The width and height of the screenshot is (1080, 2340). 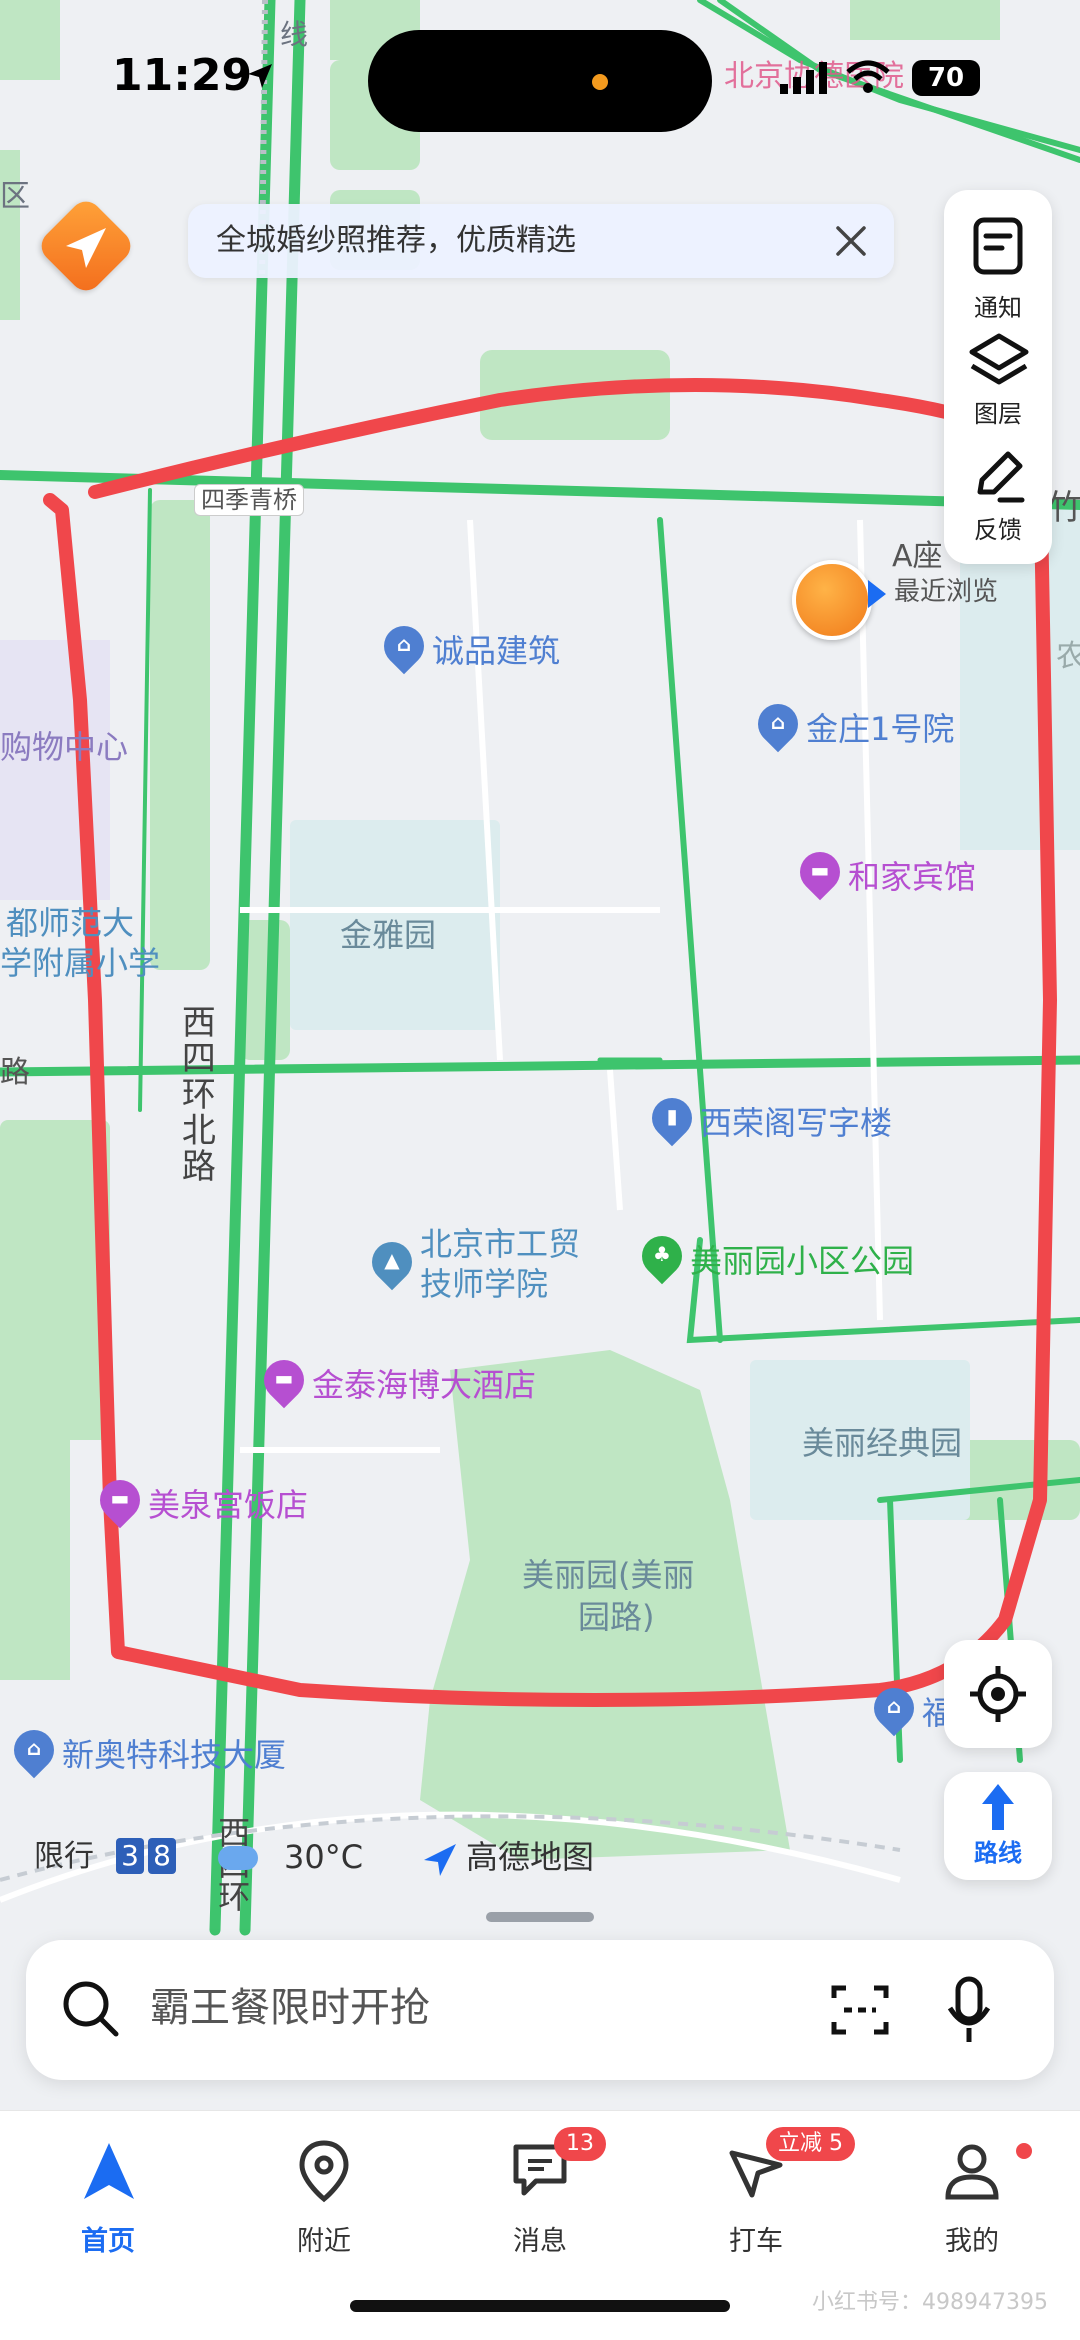 What do you see at coordinates (998, 246) in the screenshot?
I see `notice-icon` at bounding box center [998, 246].